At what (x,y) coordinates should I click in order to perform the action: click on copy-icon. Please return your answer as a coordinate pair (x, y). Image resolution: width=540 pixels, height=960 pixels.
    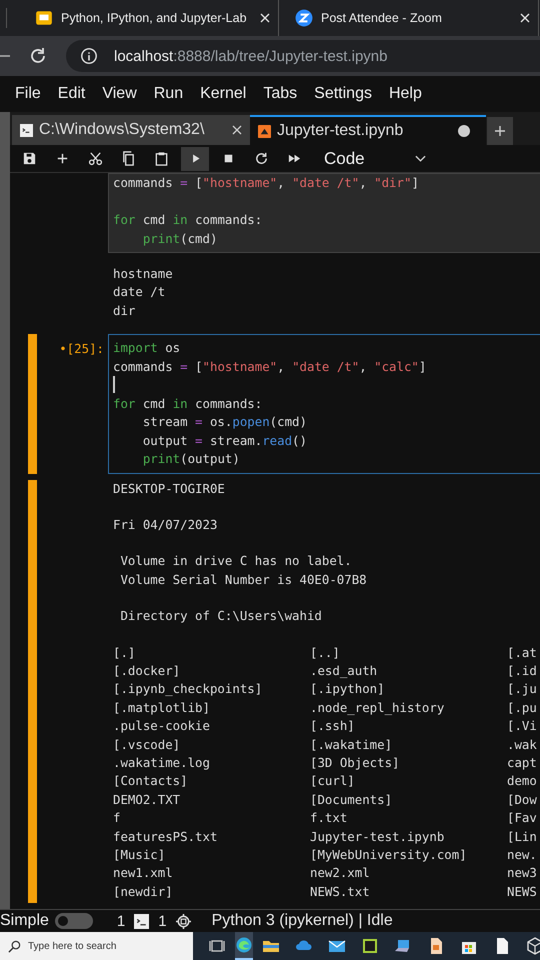
    Looking at the image, I should click on (128, 158).